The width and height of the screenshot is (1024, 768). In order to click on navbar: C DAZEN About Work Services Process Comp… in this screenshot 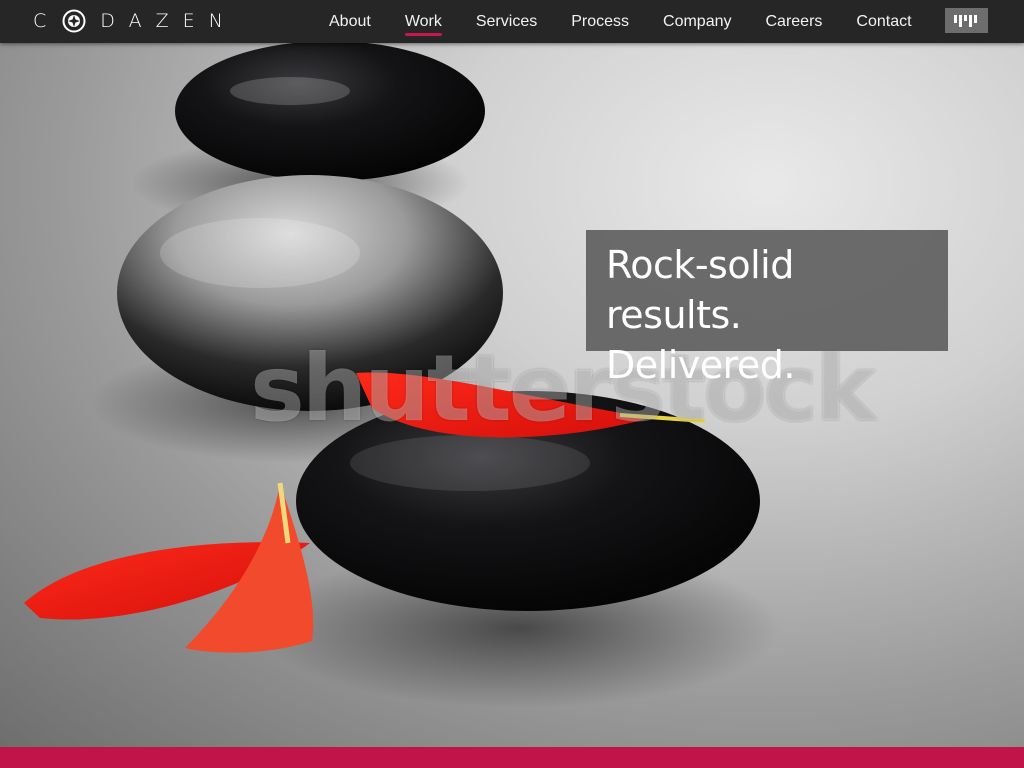, I will do `click(512, 21)`.